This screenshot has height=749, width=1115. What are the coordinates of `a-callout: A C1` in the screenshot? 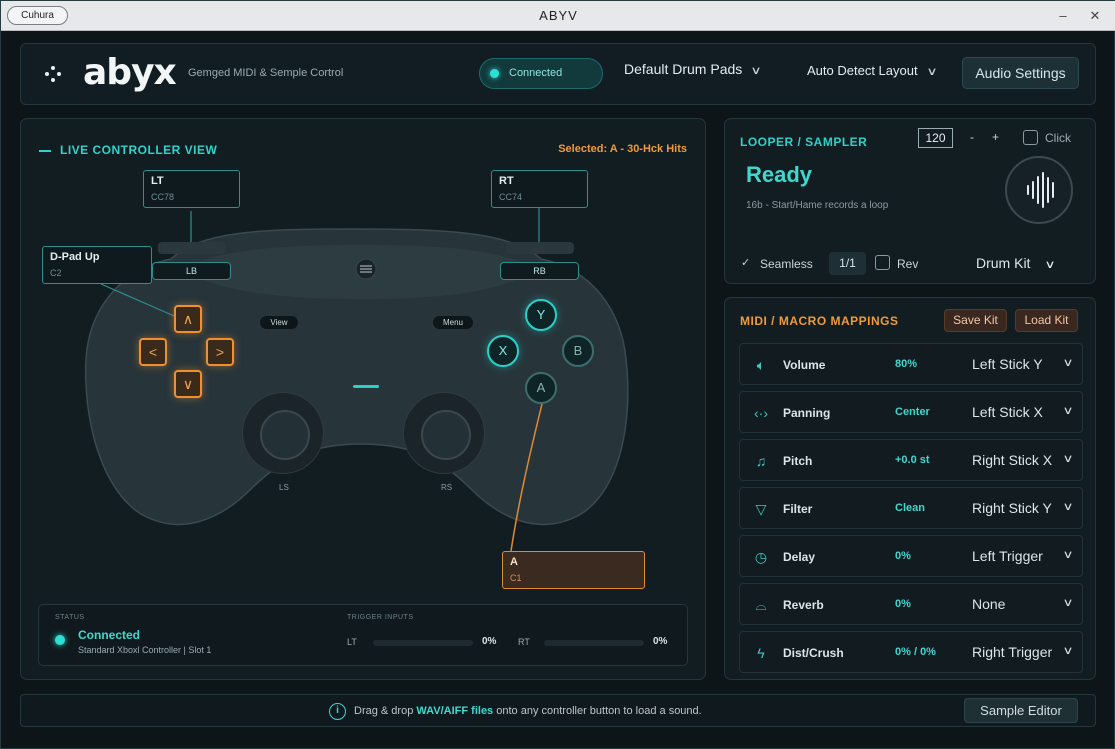 It's located at (573, 570).